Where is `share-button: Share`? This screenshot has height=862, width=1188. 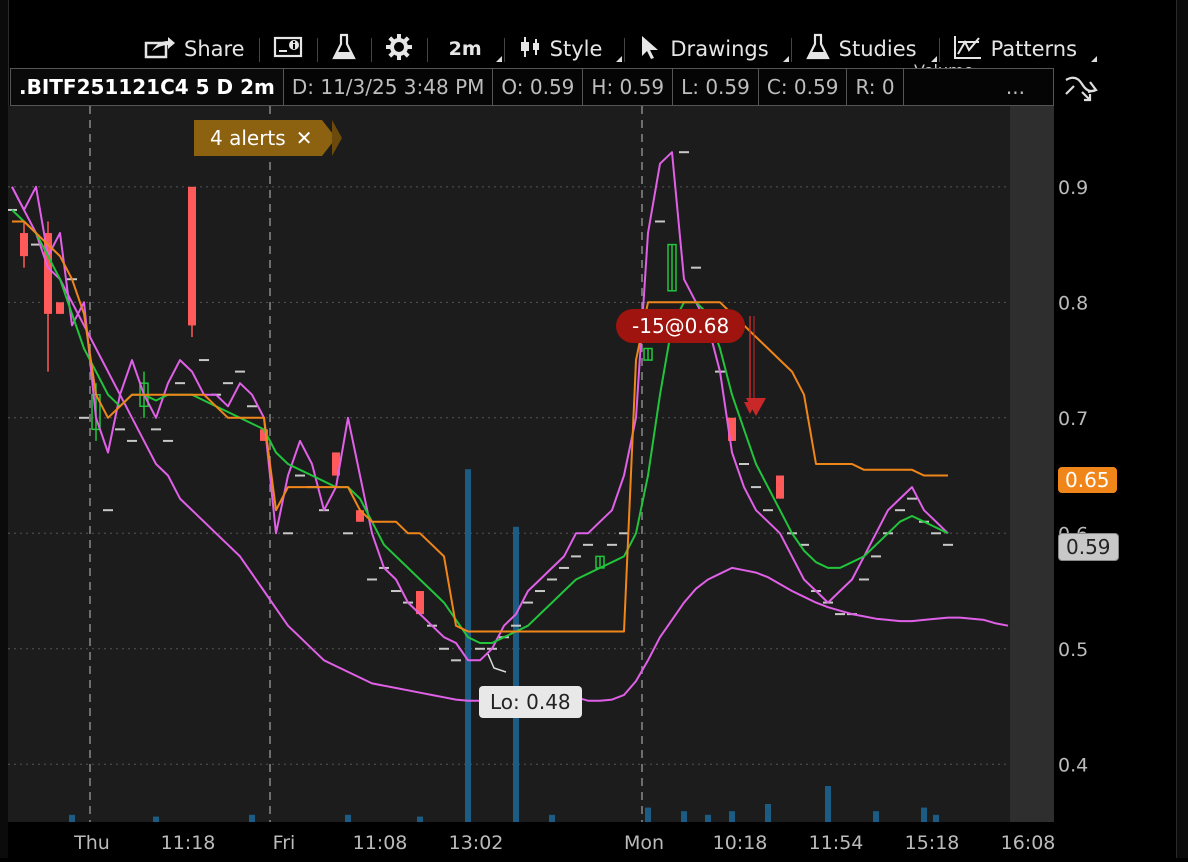 share-button: Share is located at coordinates (194, 49).